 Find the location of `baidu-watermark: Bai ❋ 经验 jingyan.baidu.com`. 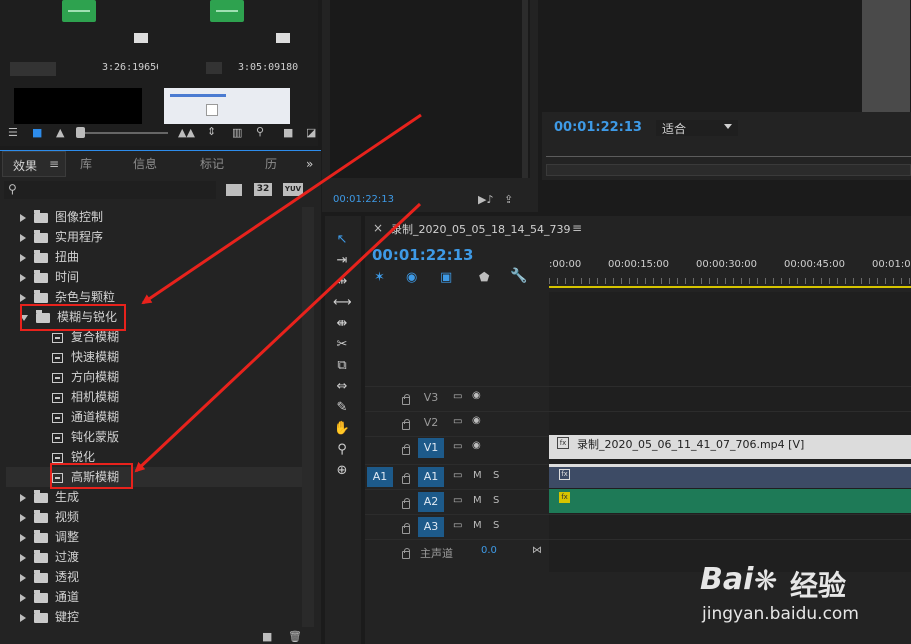

baidu-watermark: Bai ❋ 经验 jingyan.baidu.com is located at coordinates (800, 600).